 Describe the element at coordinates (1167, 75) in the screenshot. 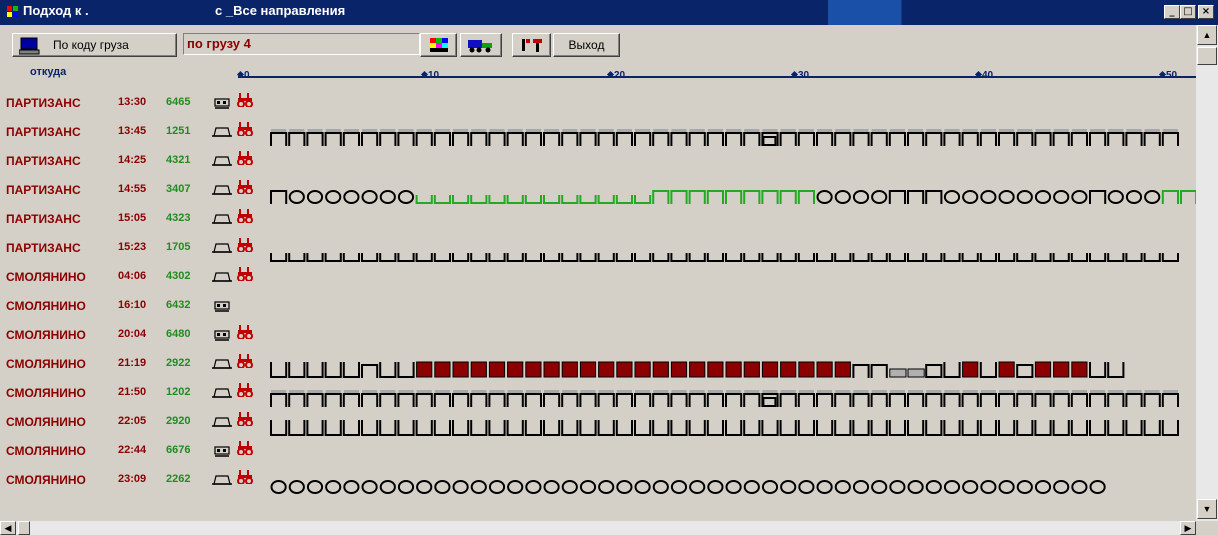

I see `axis-tick: 50` at that location.